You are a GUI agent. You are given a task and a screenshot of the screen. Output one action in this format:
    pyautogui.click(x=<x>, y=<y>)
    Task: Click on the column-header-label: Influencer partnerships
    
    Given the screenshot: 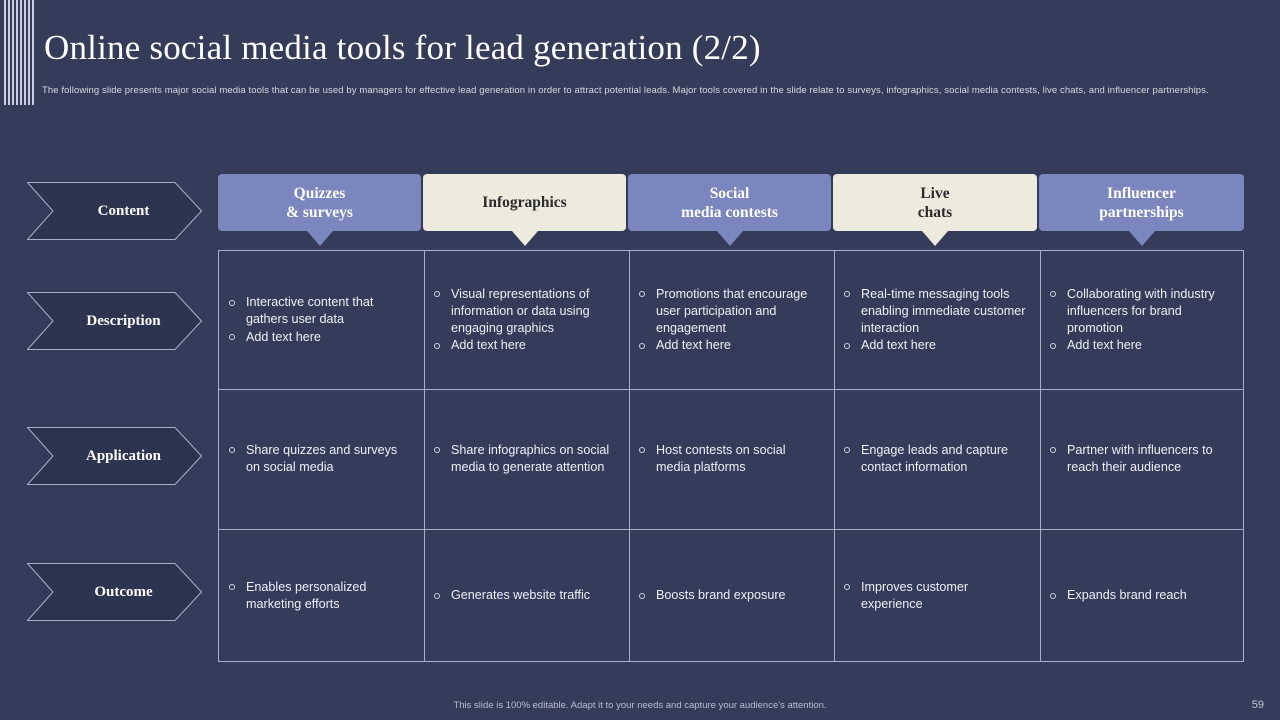 What is the action you would take?
    pyautogui.click(x=1141, y=202)
    